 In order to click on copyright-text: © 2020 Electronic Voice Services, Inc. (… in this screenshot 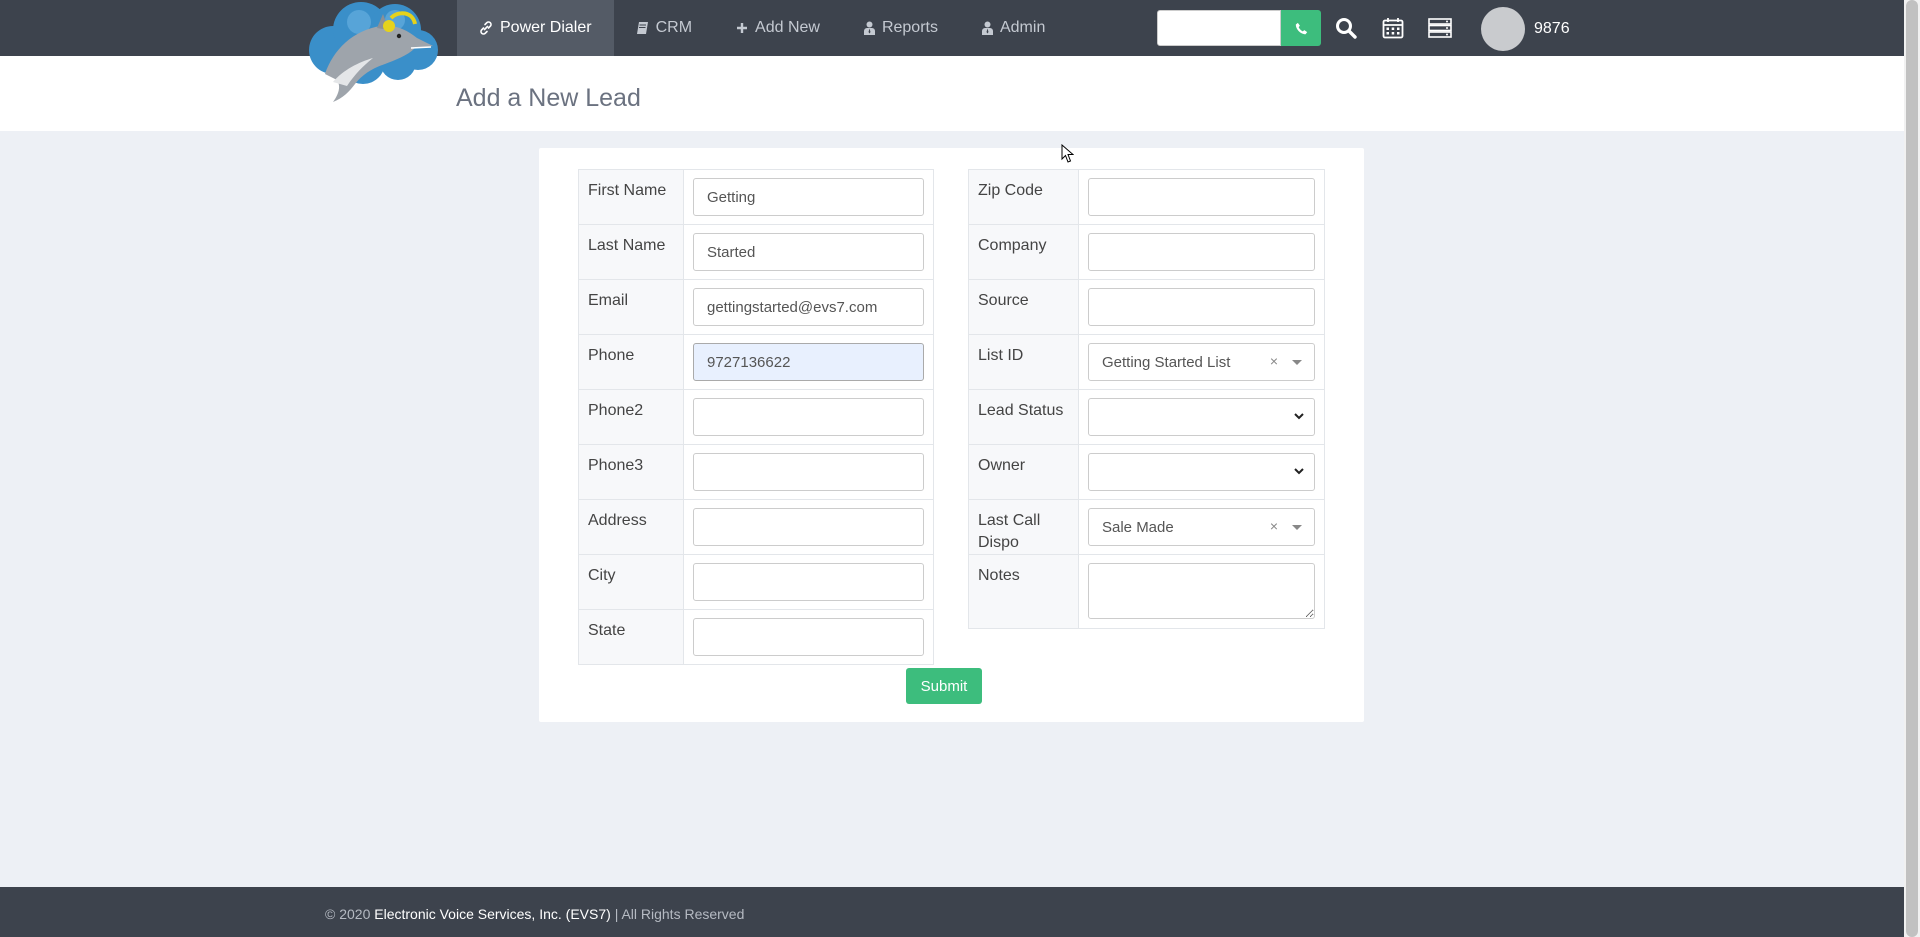, I will do `click(534, 914)`.